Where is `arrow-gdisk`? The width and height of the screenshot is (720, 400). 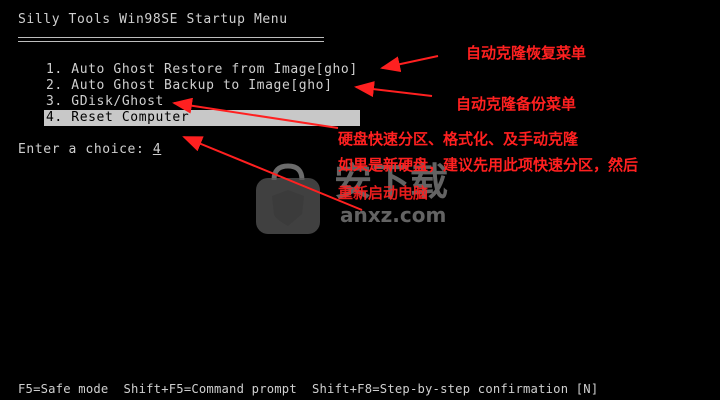
arrow-gdisk is located at coordinates (255, 113).